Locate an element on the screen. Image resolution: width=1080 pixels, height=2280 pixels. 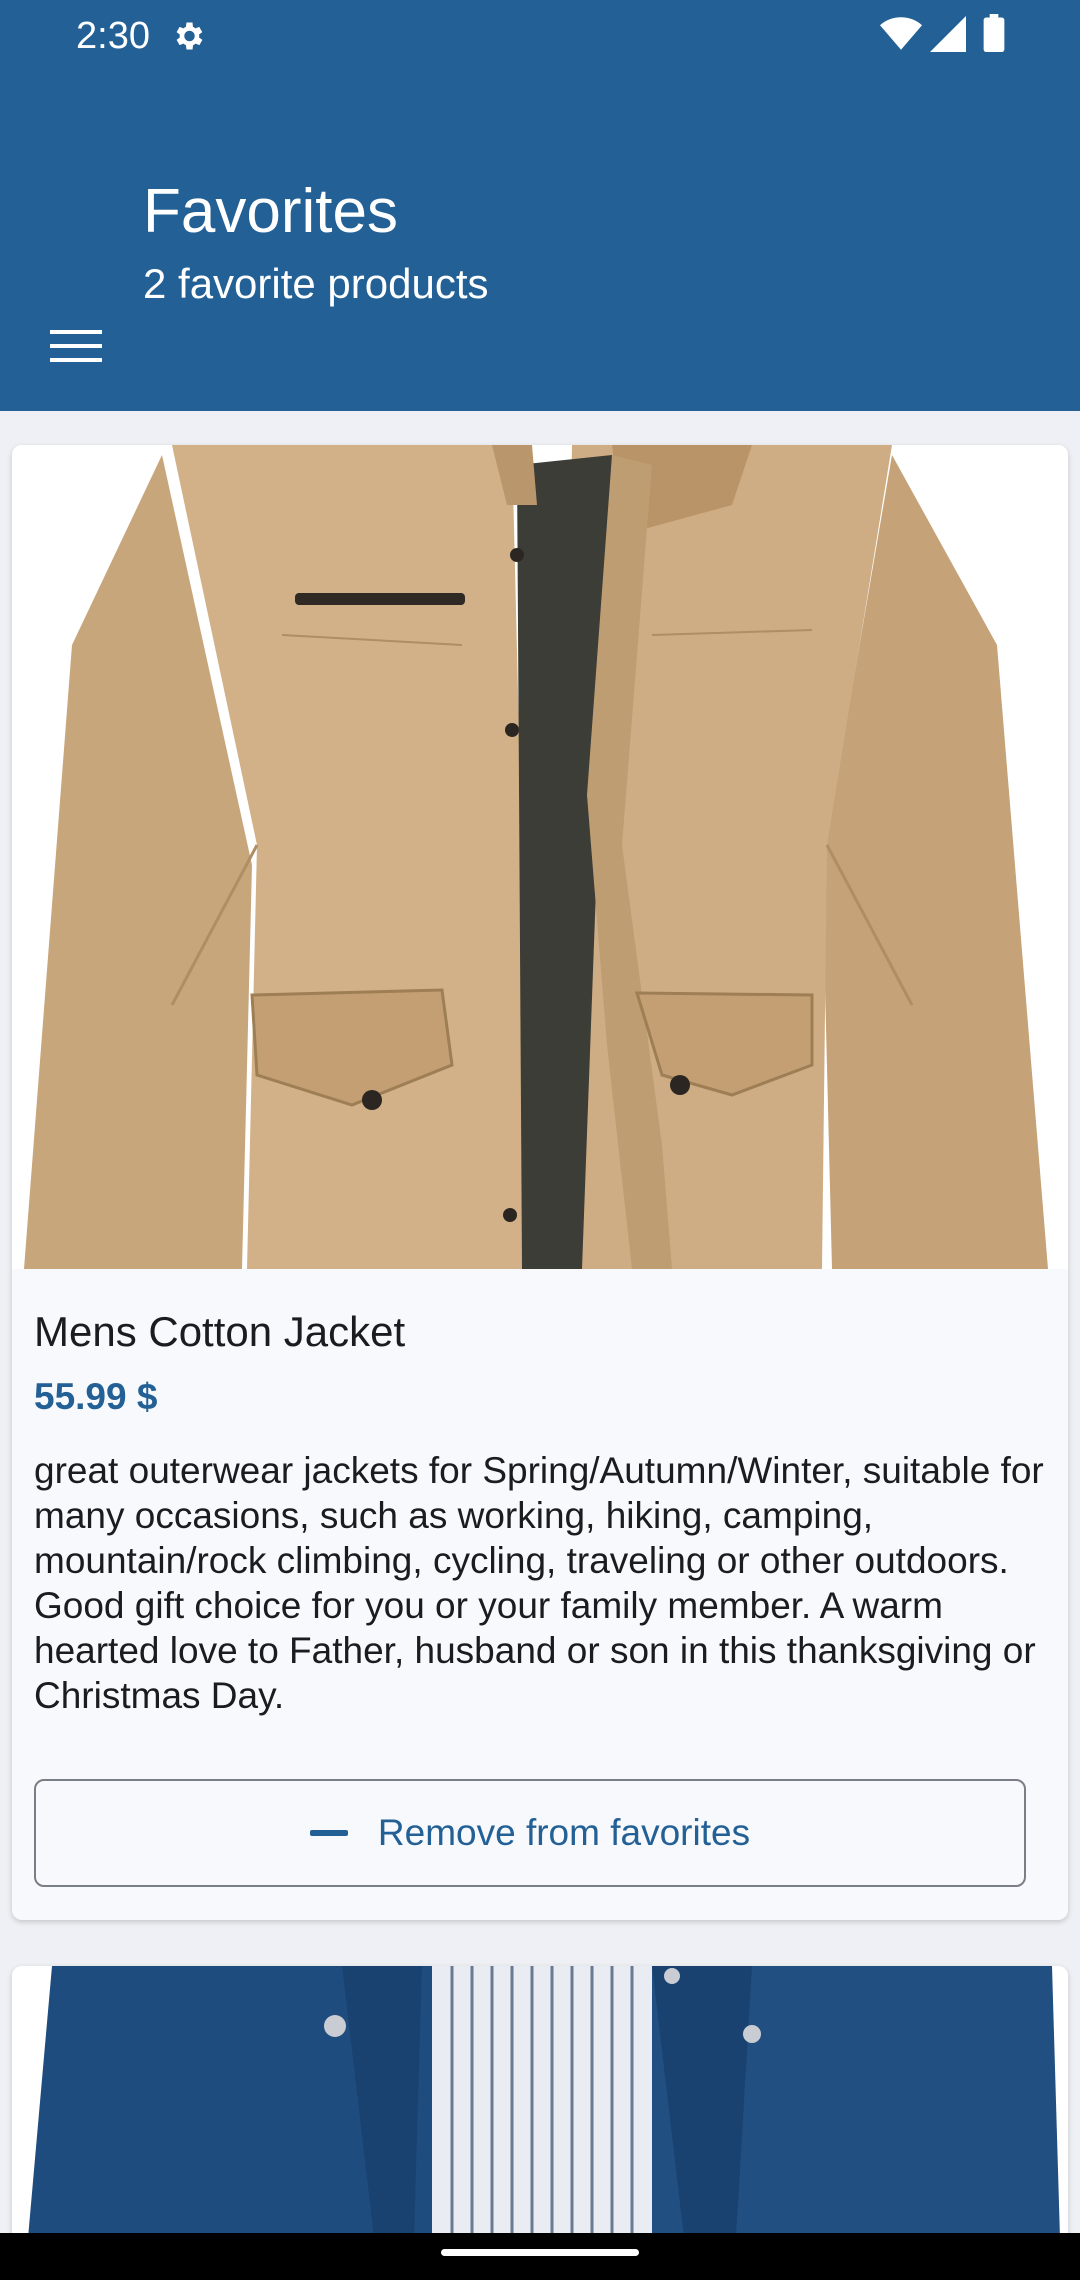
product-name: Mens Cotton Jacket is located at coordinates (220, 1331).